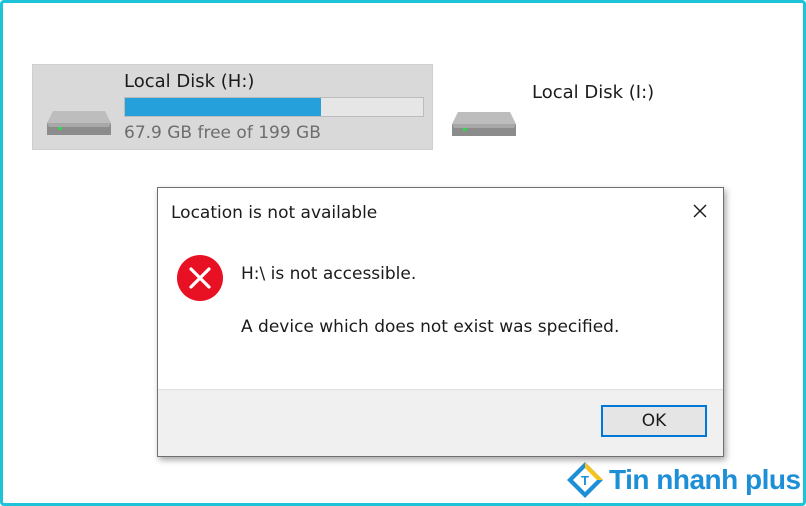 Image resolution: width=806 pixels, height=506 pixels. I want to click on error-message-primary: H:\ is not accessible., so click(329, 274).